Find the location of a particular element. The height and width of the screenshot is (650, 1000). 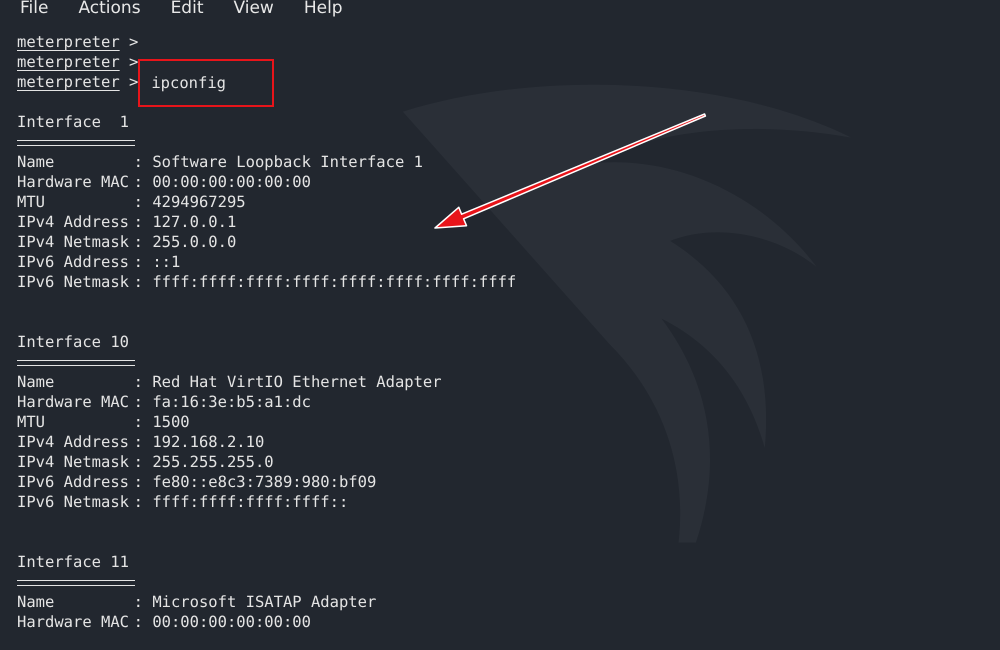

field-value: Red Hat VirtIO Ethernet Adapter is located at coordinates (297, 382).